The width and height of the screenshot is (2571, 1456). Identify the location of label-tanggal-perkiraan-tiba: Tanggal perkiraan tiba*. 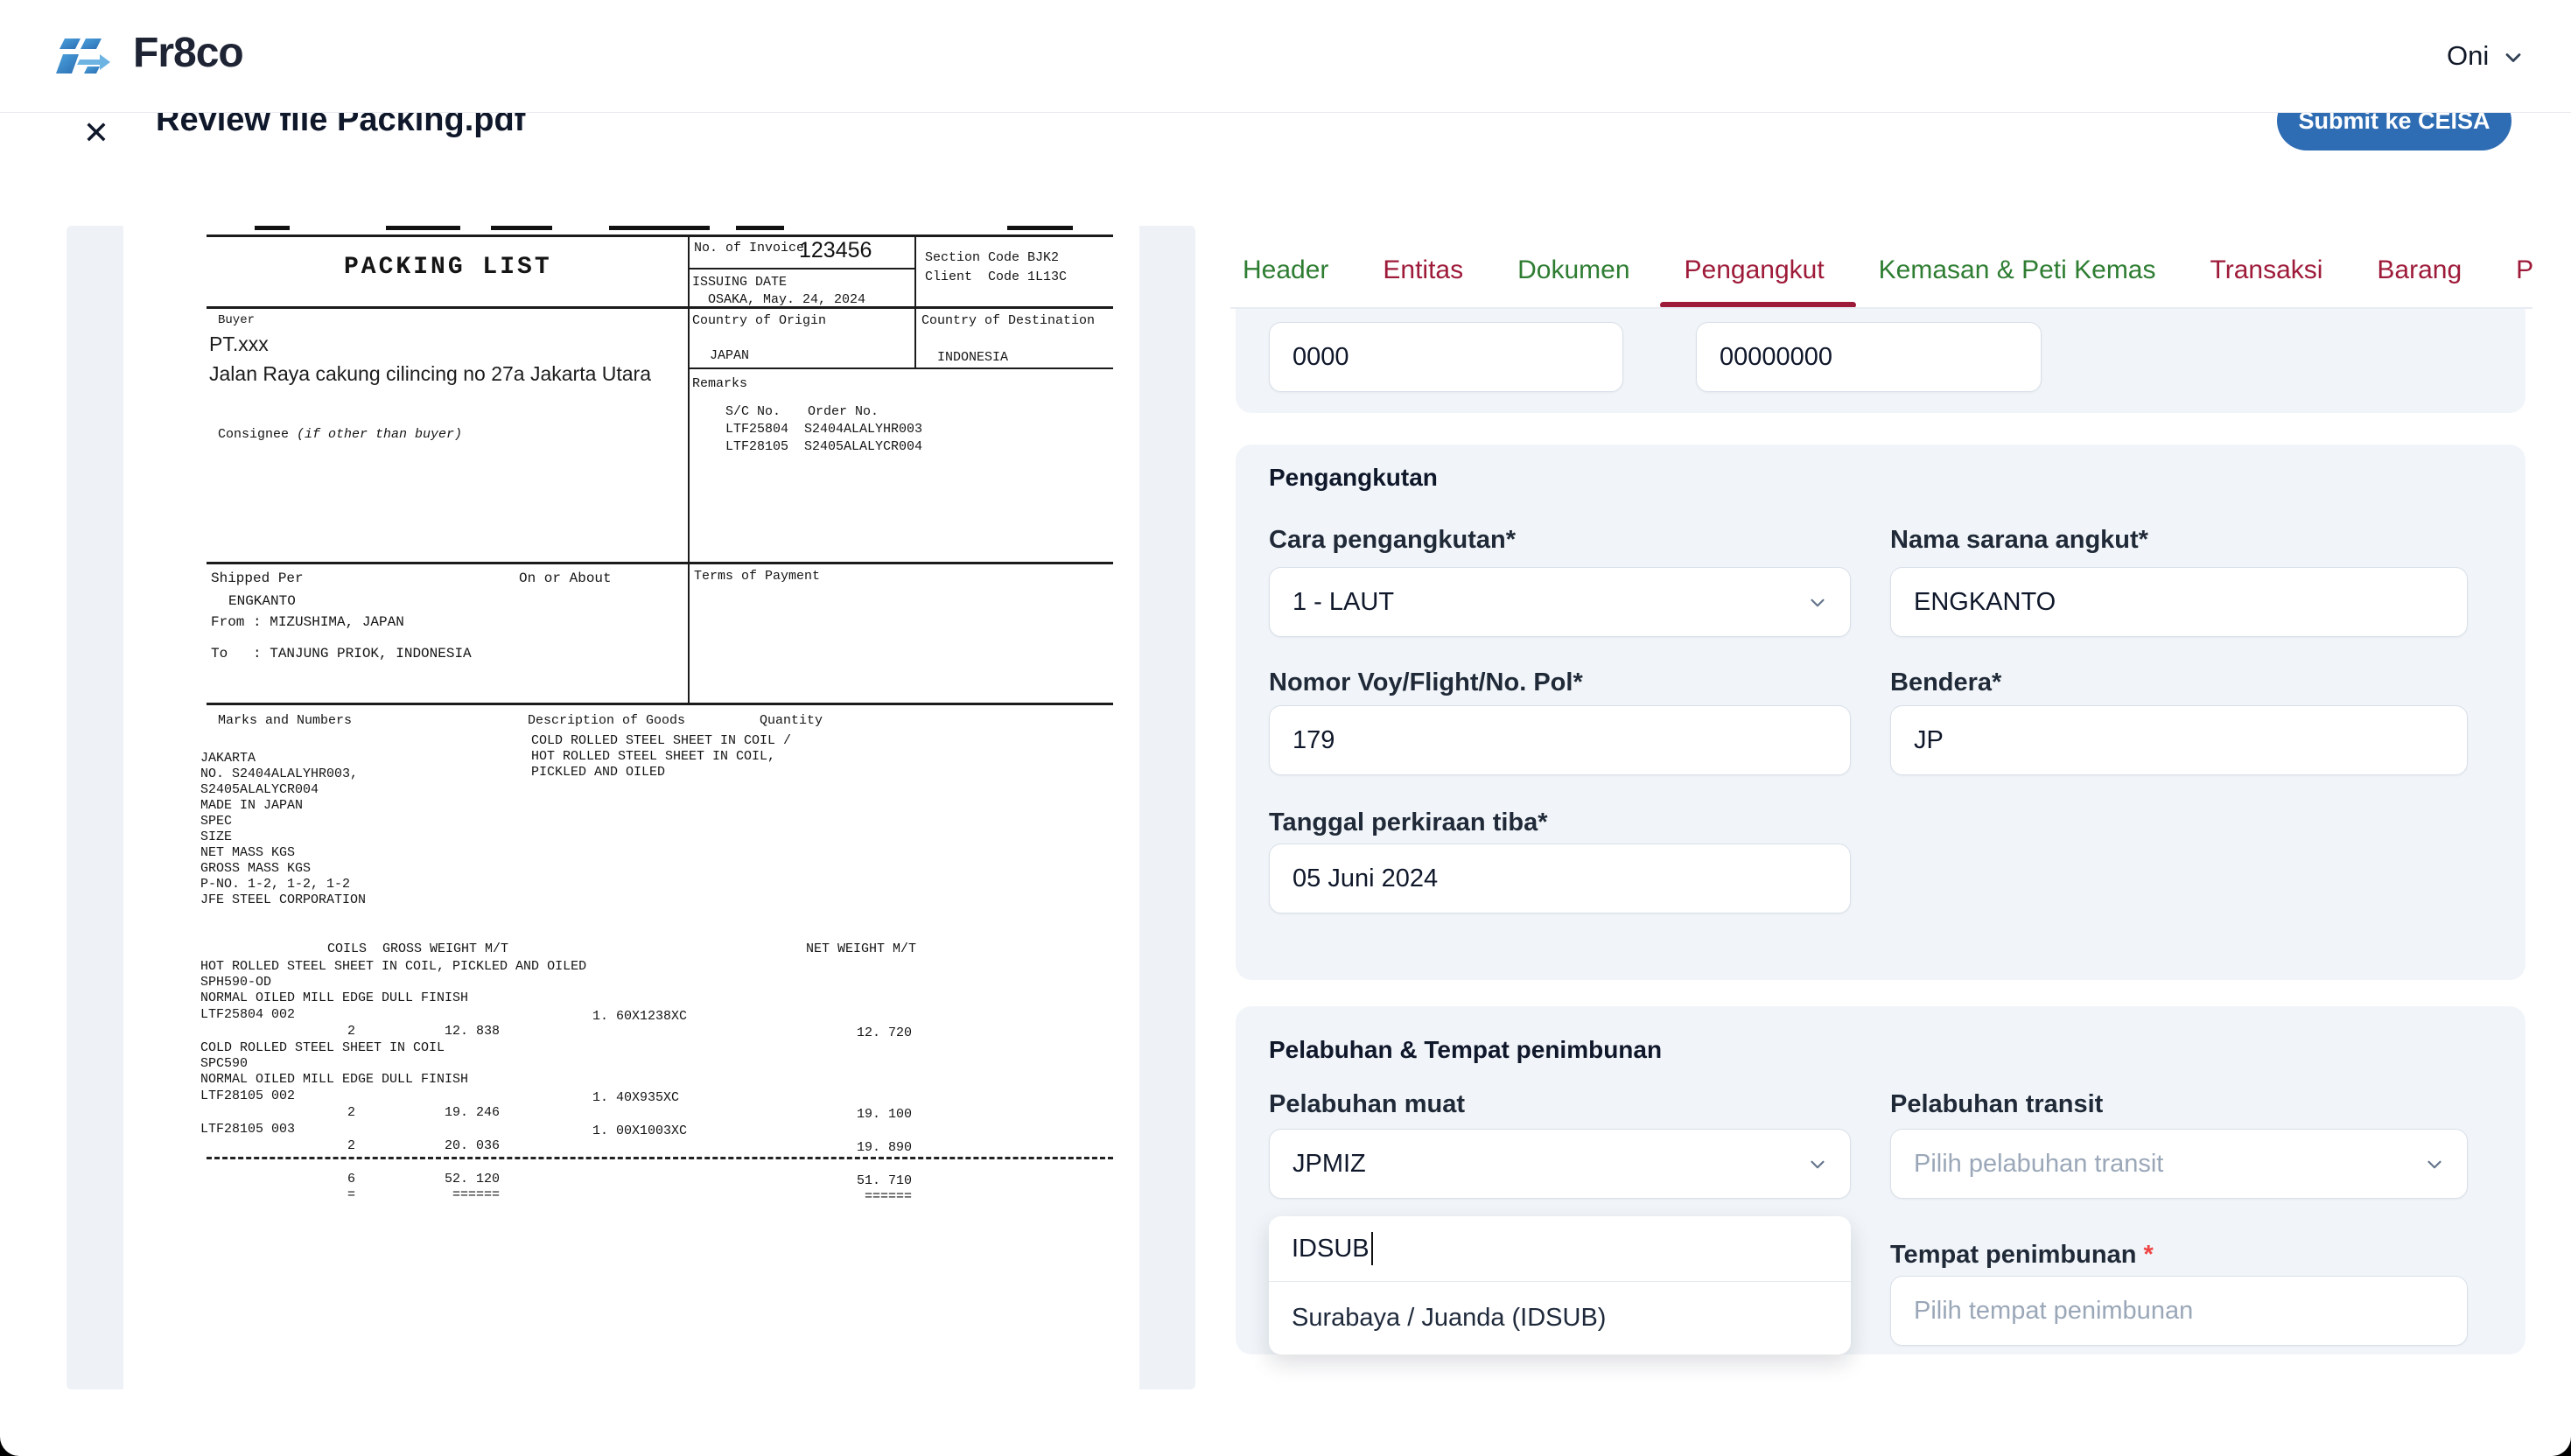
(1408, 822).